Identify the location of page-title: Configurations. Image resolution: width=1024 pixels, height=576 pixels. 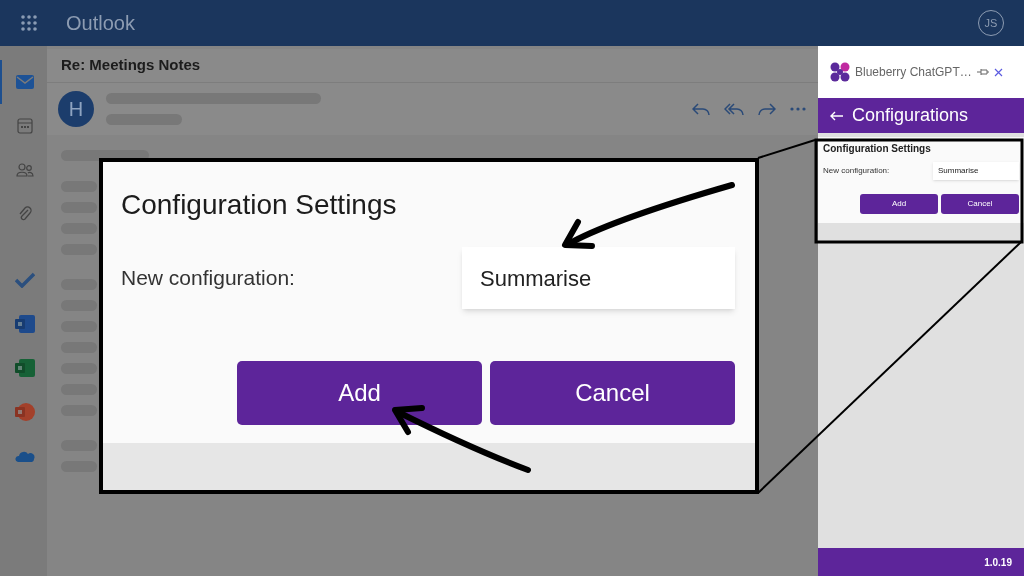
(910, 115).